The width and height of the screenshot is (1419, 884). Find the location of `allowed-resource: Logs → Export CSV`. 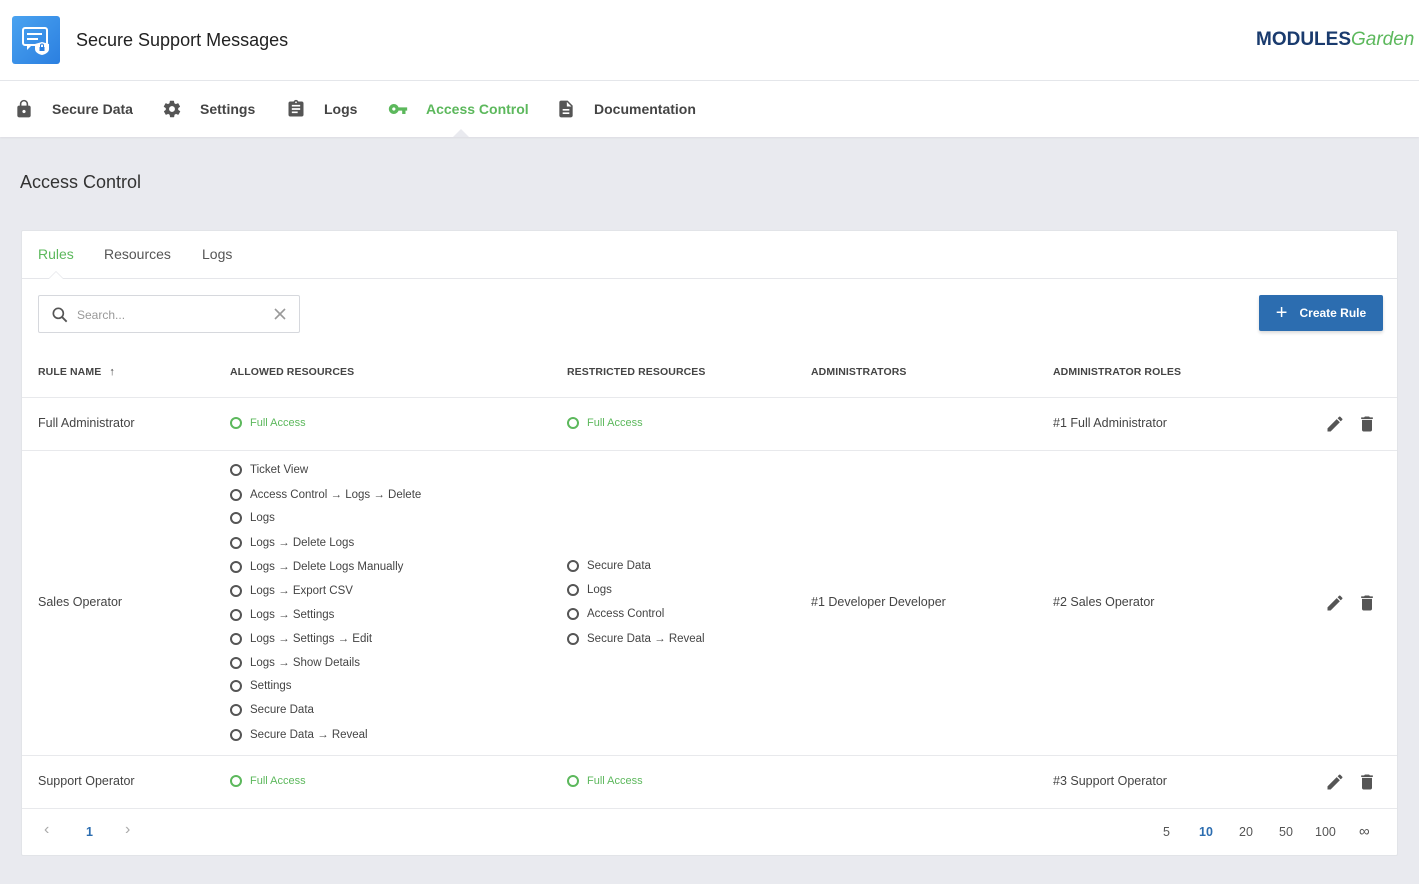

allowed-resource: Logs → Export CSV is located at coordinates (291, 591).